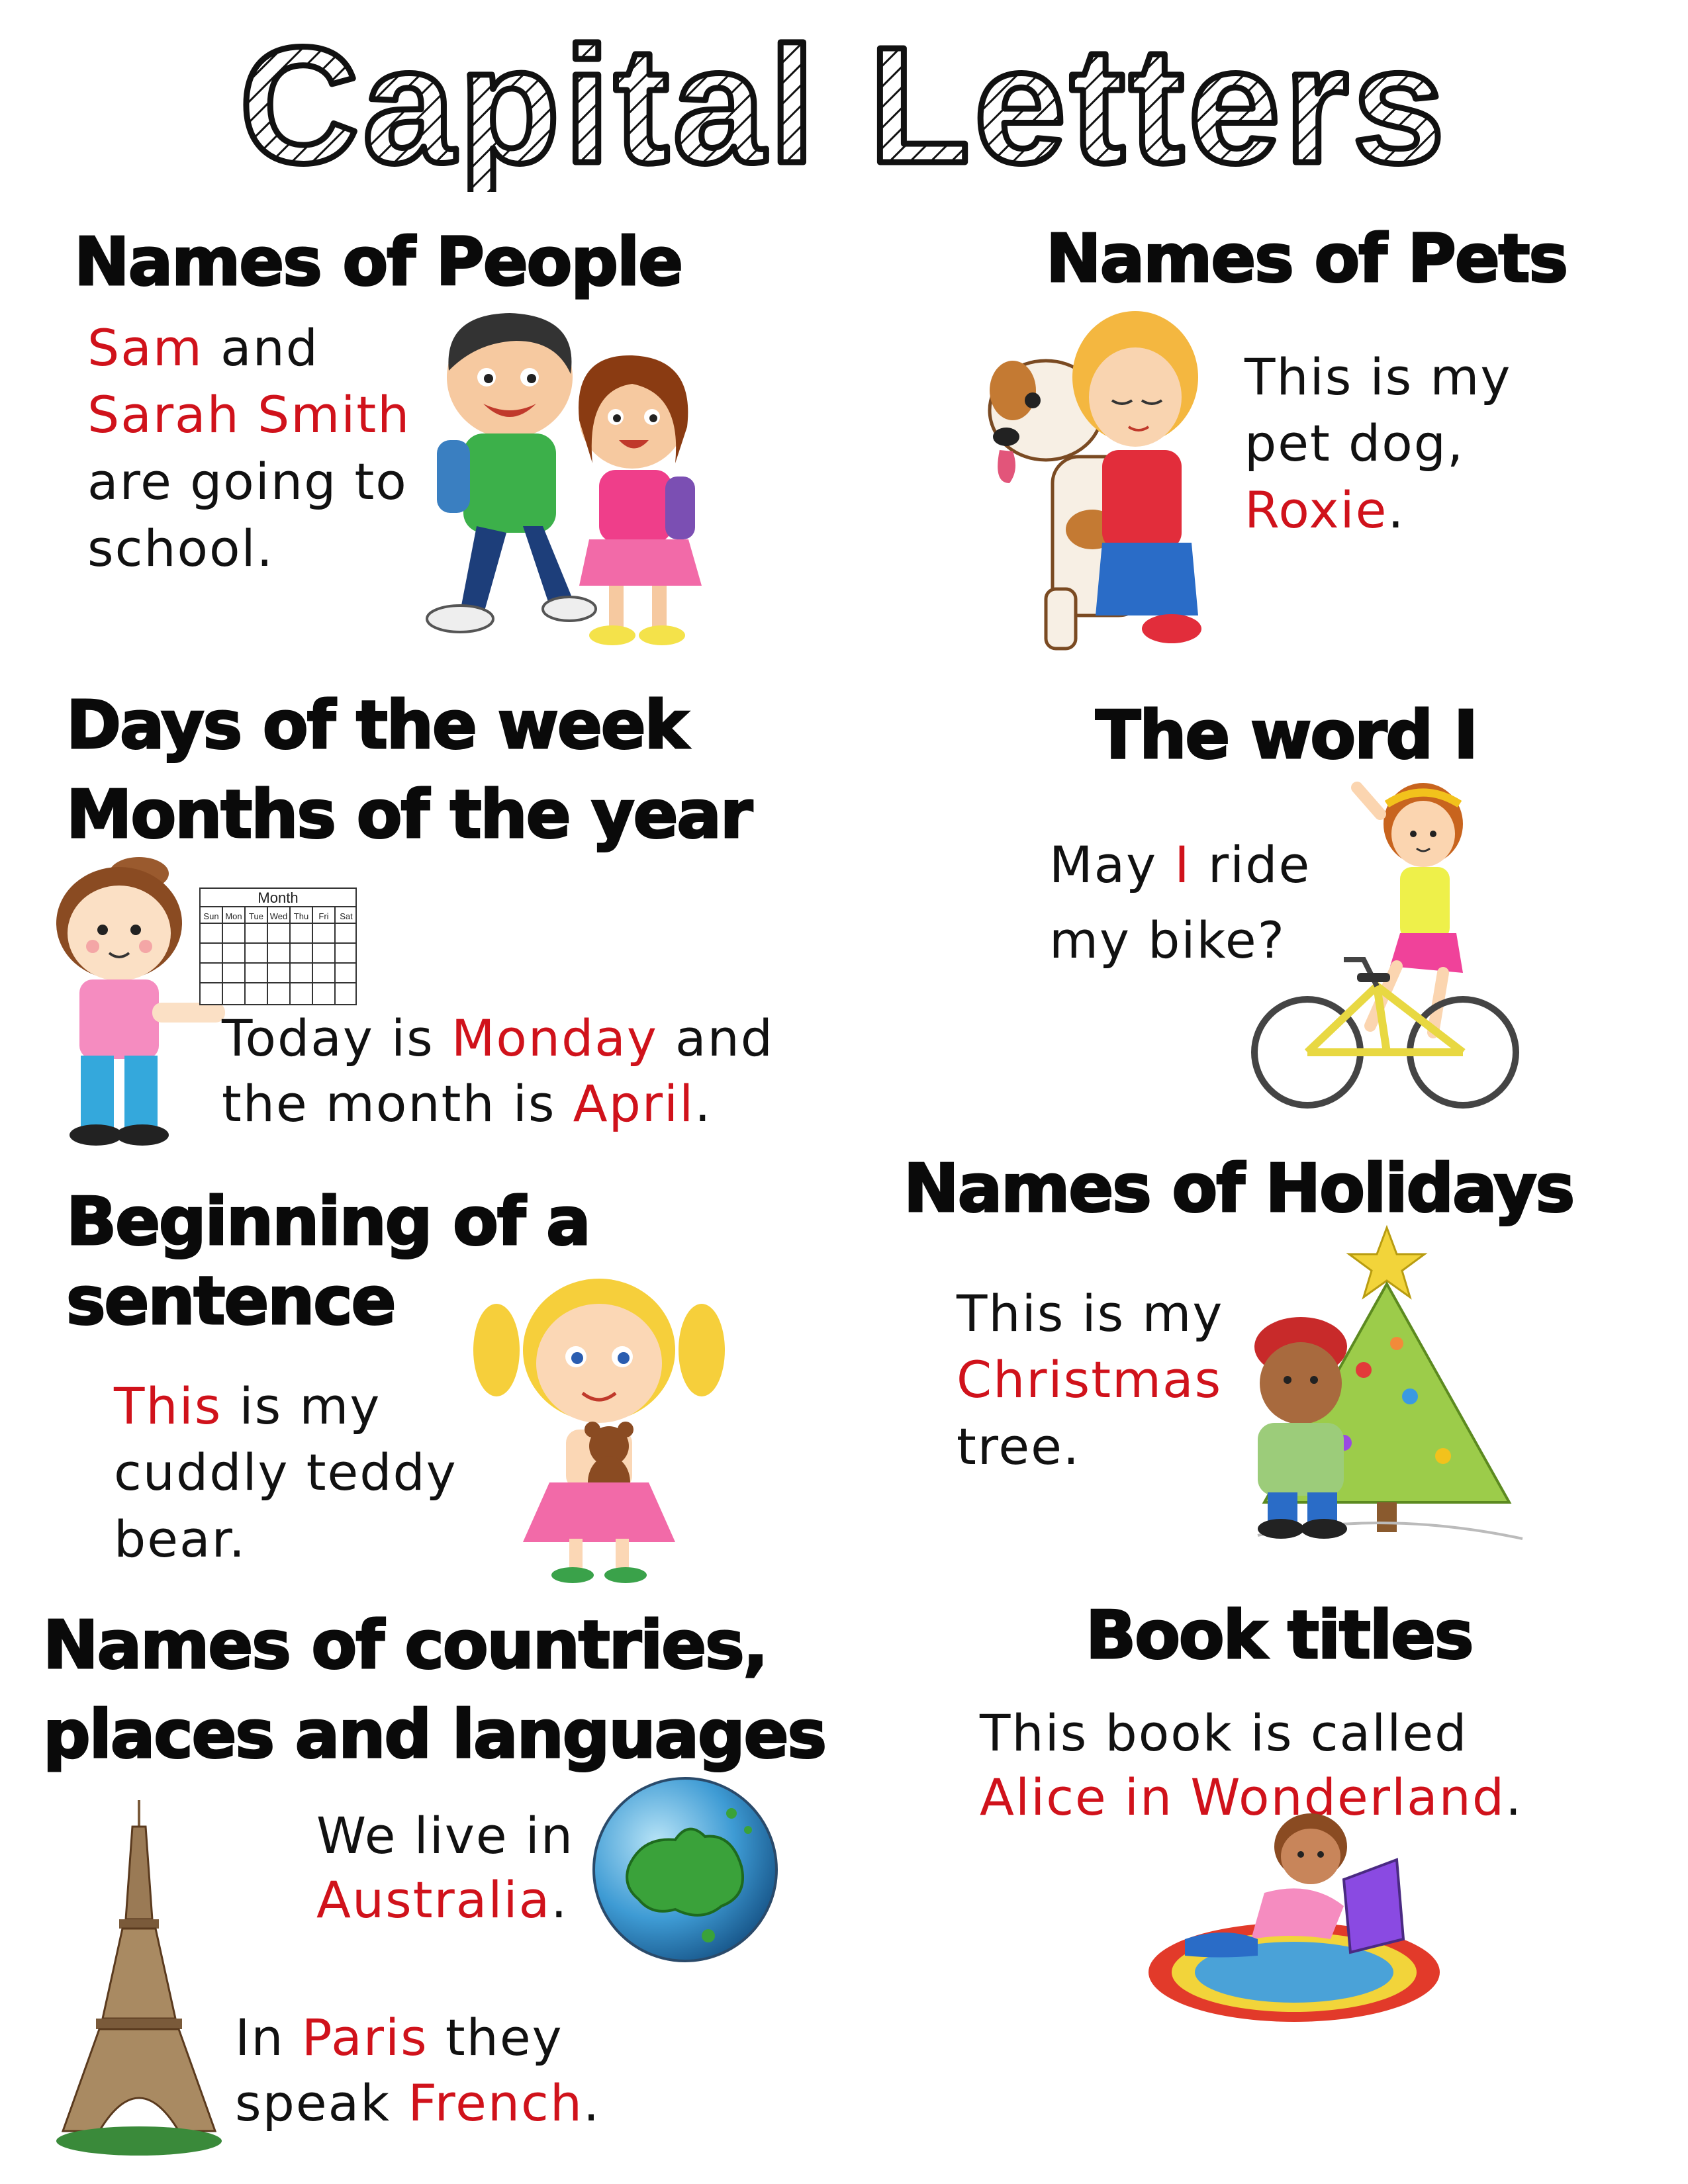 This screenshot has height=2184, width=1688. I want to click on text-run: the month is, so click(397, 1103).